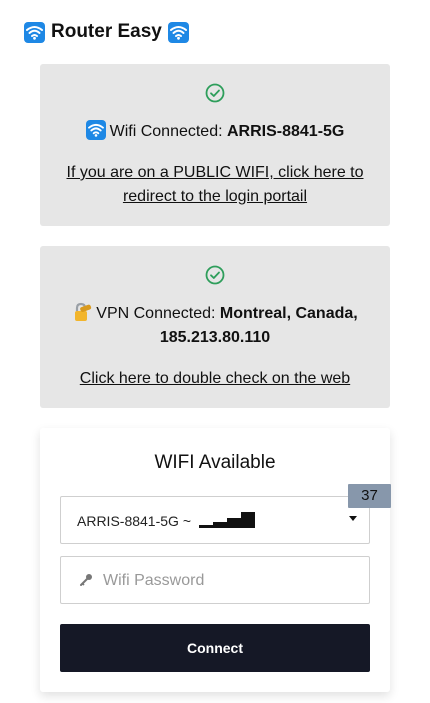  Describe the element at coordinates (353, 518) in the screenshot. I see `chevron-down-icon` at that location.